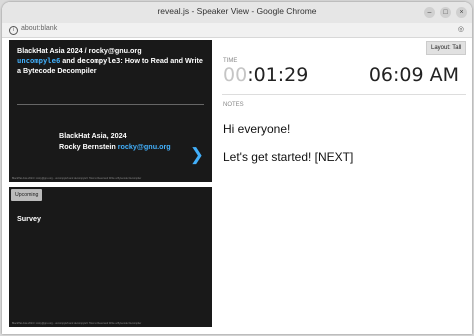 The image size is (474, 336). Describe the element at coordinates (235, 75) in the screenshot. I see `timer-hours: 00` at that location.